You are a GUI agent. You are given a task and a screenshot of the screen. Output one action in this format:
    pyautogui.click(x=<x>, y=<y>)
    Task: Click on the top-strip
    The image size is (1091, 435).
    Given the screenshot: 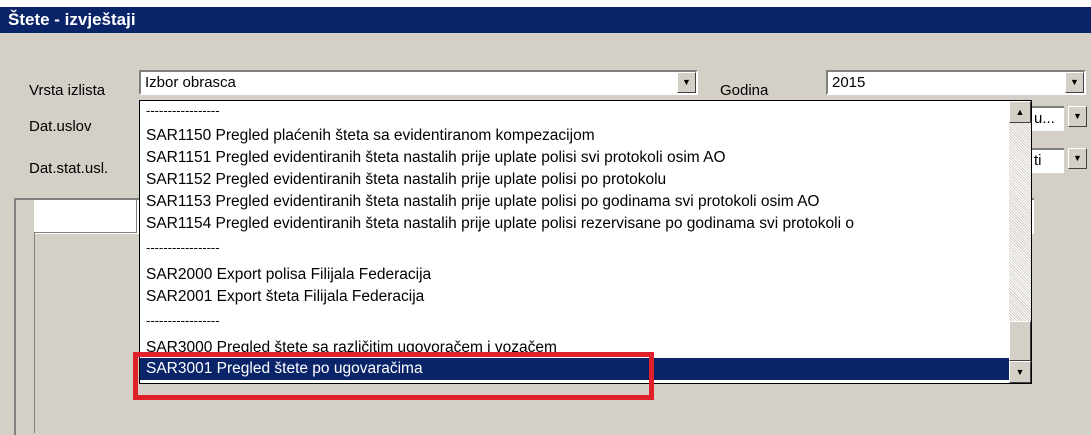 What is the action you would take?
    pyautogui.click(x=545, y=3)
    